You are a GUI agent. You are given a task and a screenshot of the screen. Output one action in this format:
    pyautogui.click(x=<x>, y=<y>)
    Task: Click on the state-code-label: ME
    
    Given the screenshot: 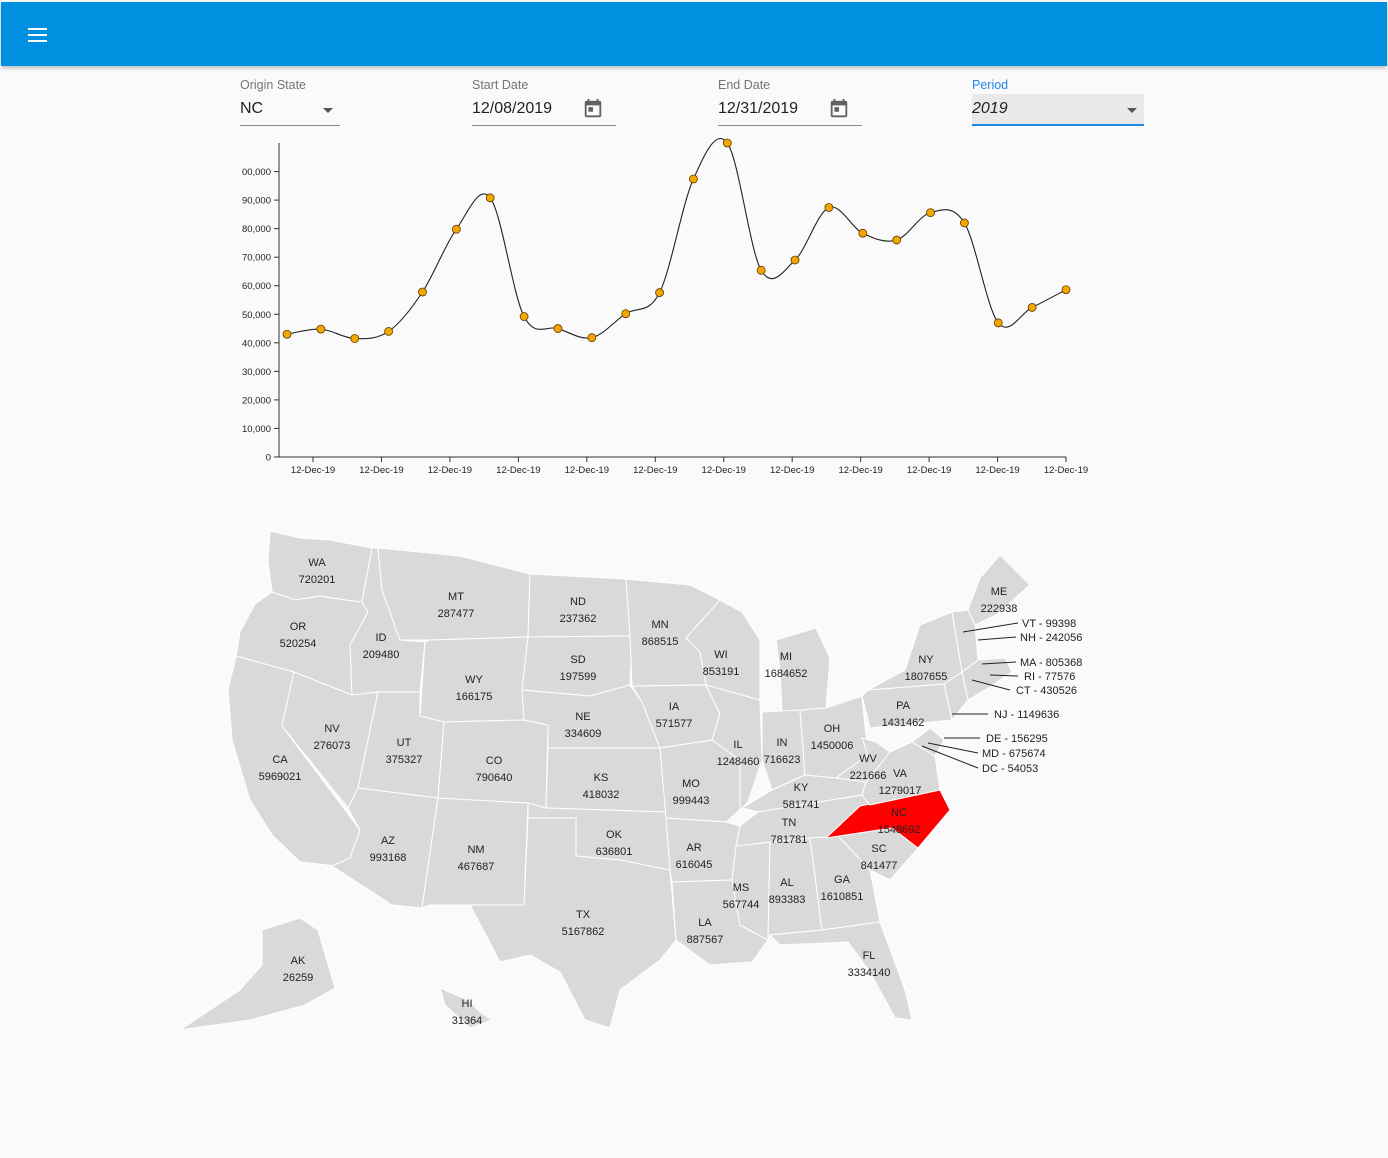 What is the action you would take?
    pyautogui.click(x=999, y=592)
    